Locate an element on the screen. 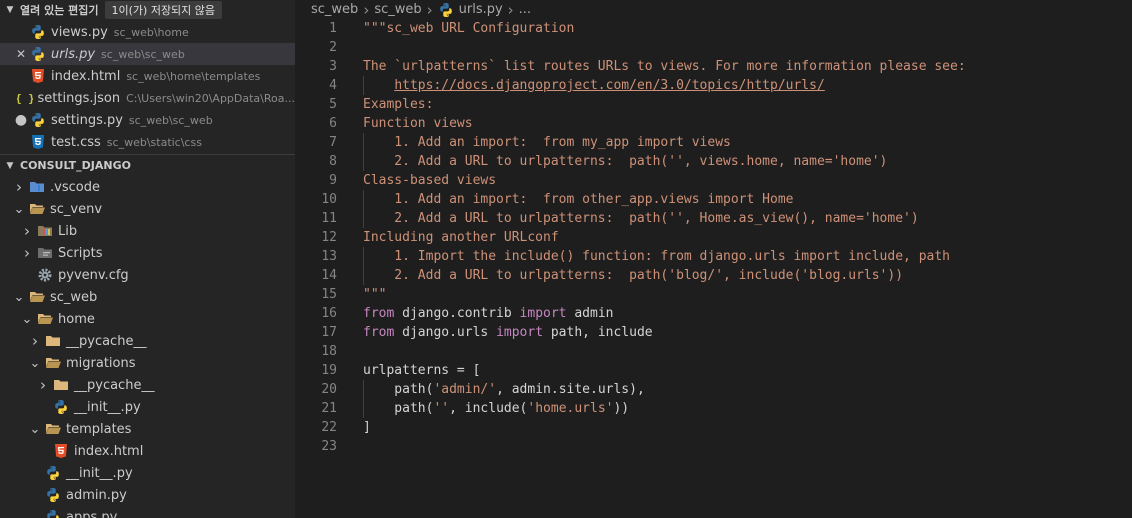  tree-item-label: Lib is located at coordinates (68, 231).